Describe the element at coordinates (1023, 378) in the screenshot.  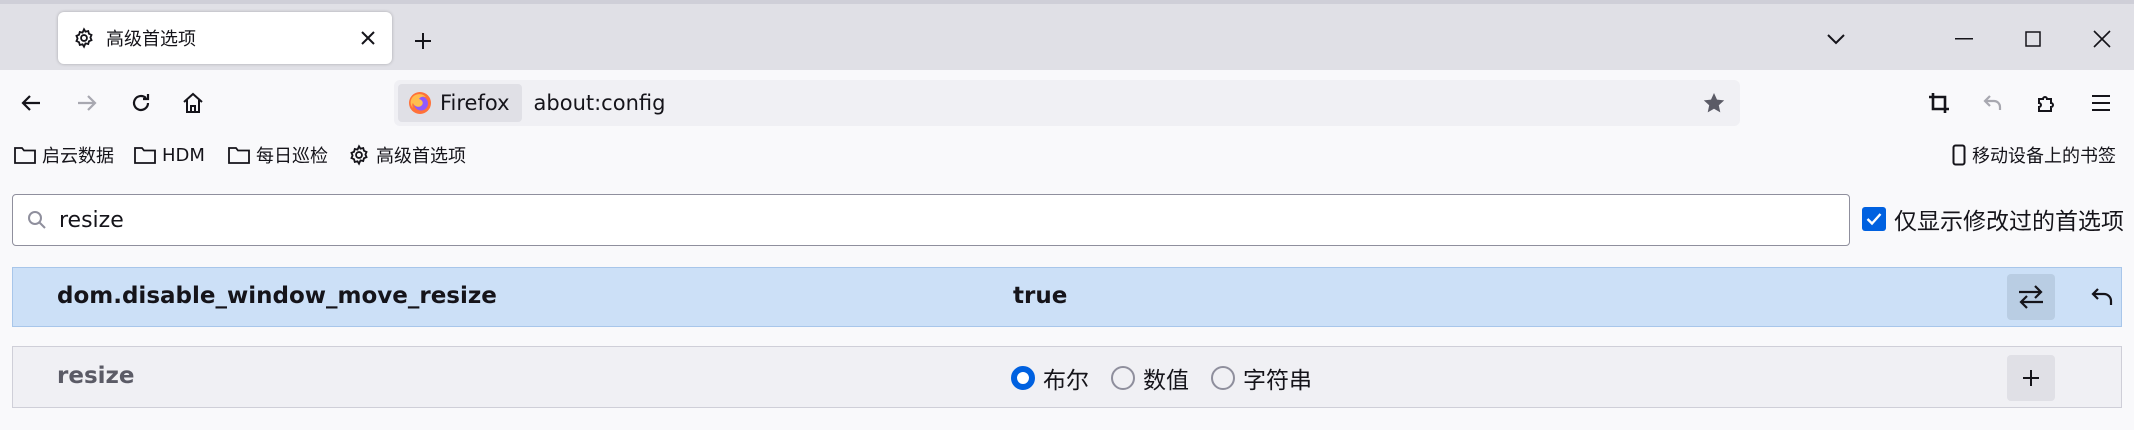
I see `radio-boolean` at that location.